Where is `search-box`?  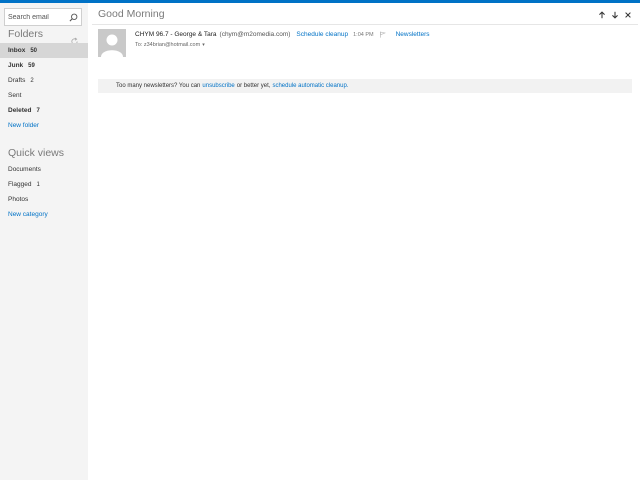
search-box is located at coordinates (43, 17).